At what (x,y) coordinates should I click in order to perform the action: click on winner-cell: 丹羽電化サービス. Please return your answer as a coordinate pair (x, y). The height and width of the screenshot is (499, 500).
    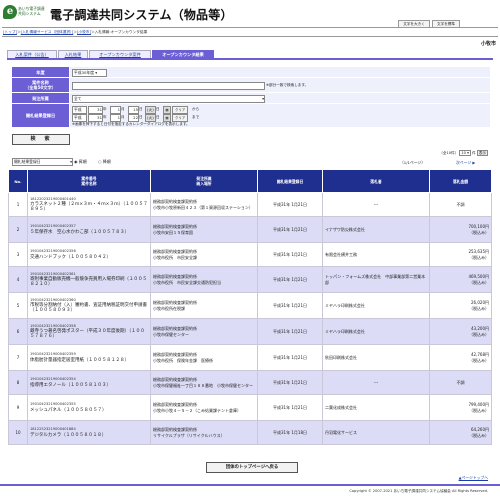
    Looking at the image, I should click on (376, 432).